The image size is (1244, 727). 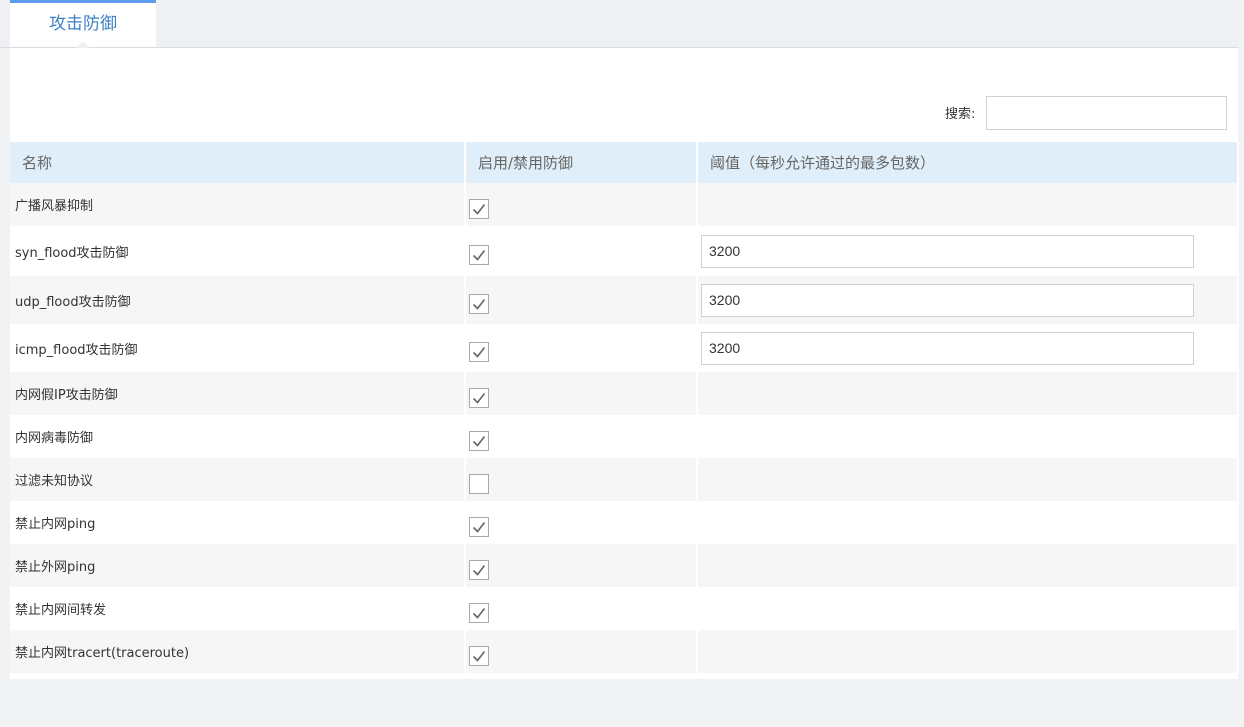 What do you see at coordinates (968, 162) in the screenshot?
I see `column-header-threshold: 阈值（每秒允许通过的最多包数）` at bounding box center [968, 162].